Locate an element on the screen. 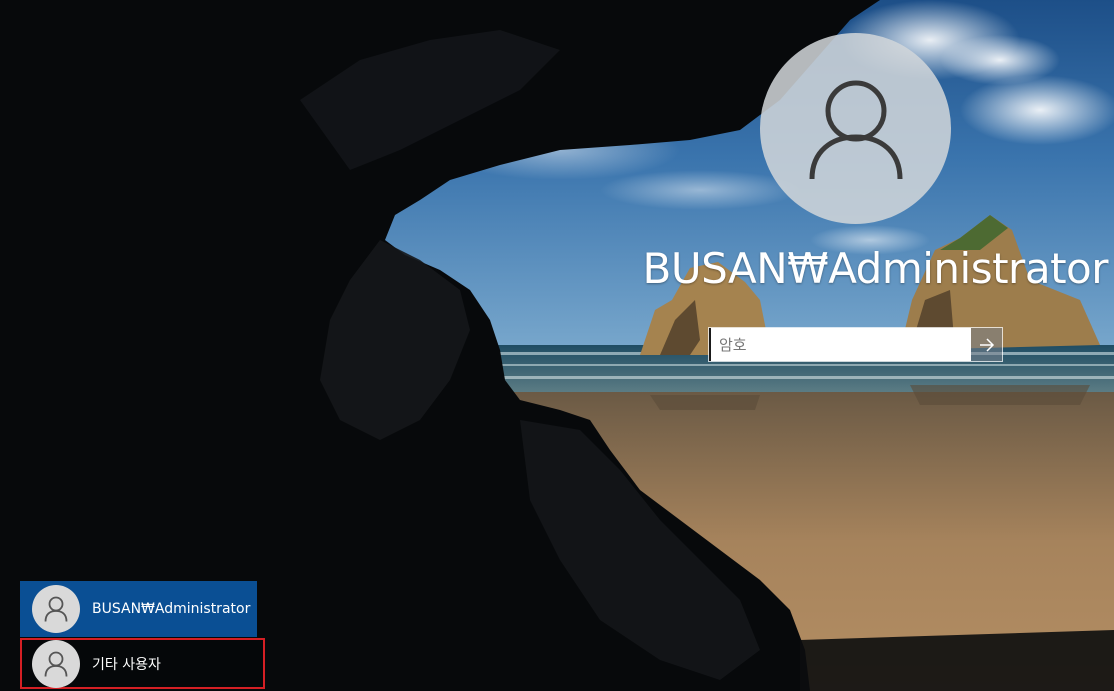  user-tile-label: 기타 사용자 is located at coordinates (126, 664).